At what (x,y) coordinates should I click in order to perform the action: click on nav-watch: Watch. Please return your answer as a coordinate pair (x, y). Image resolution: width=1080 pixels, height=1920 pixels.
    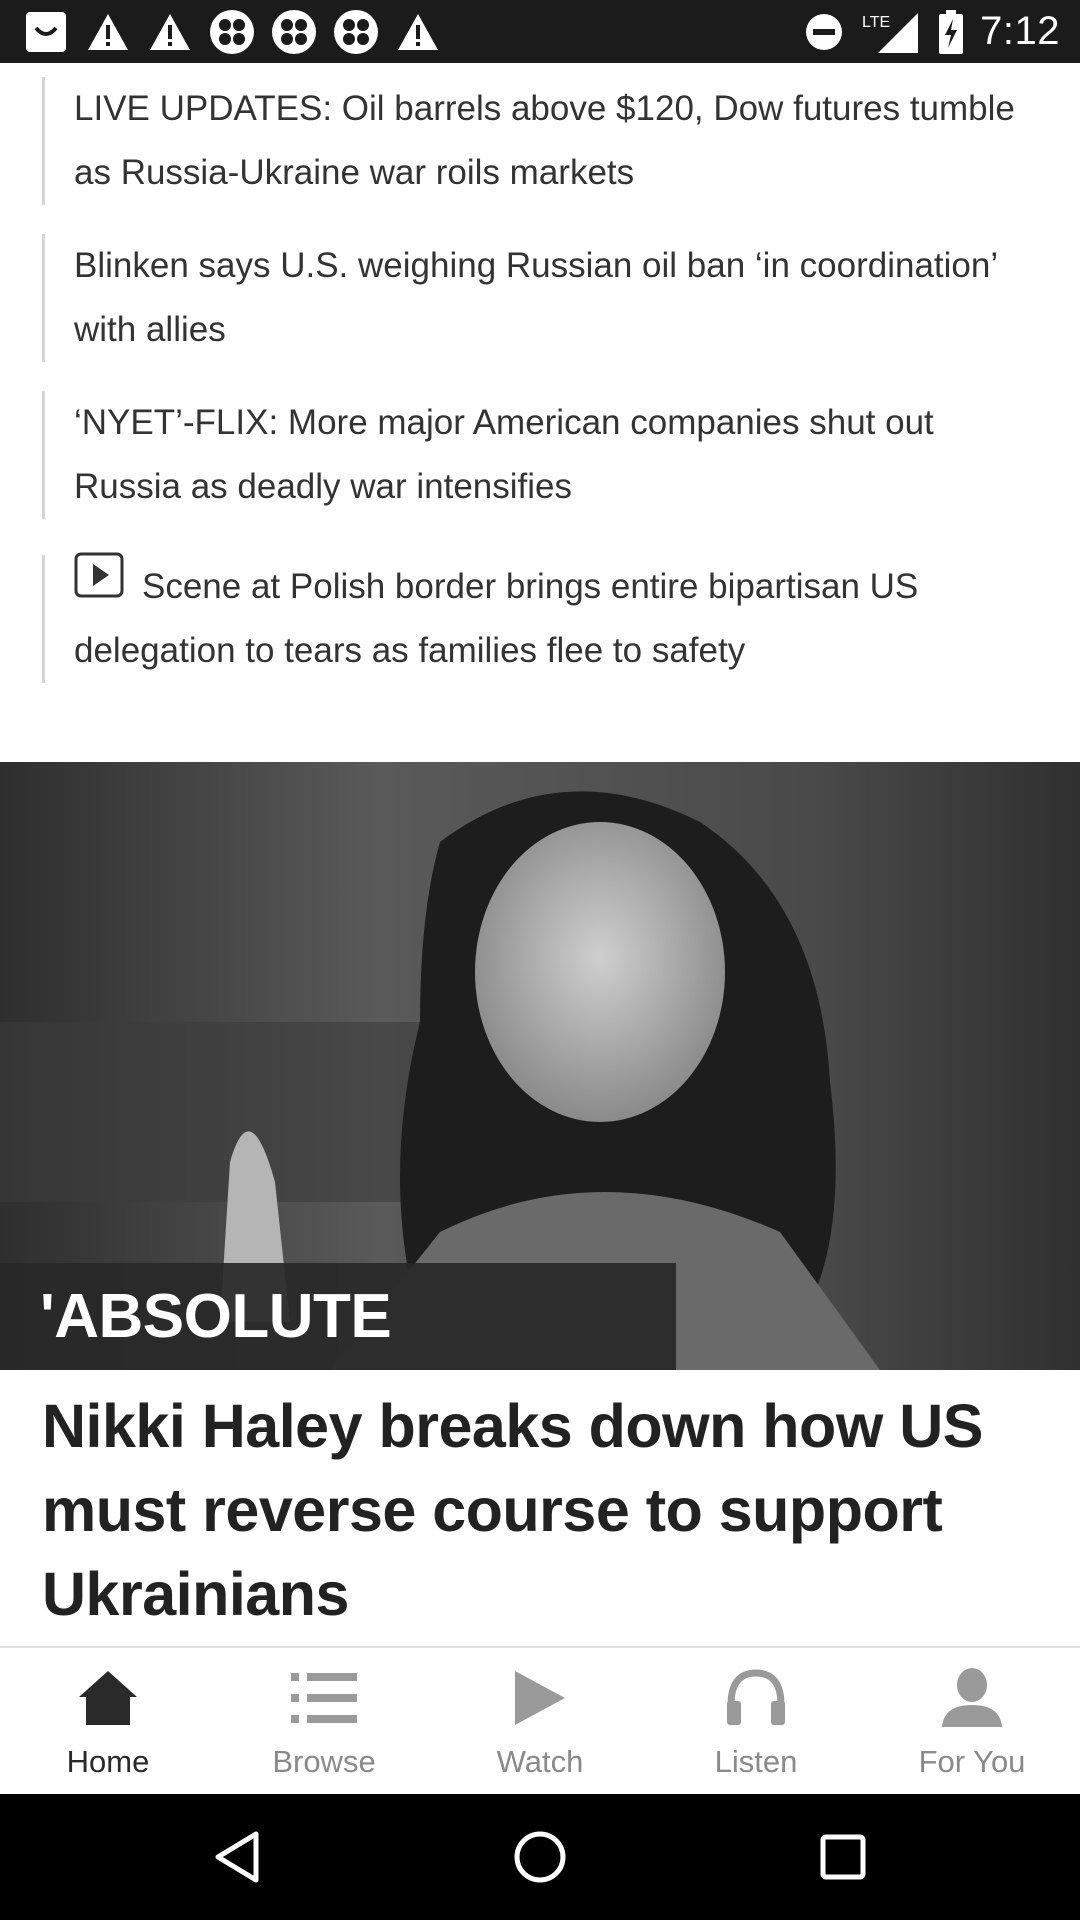
    Looking at the image, I should click on (540, 1722).